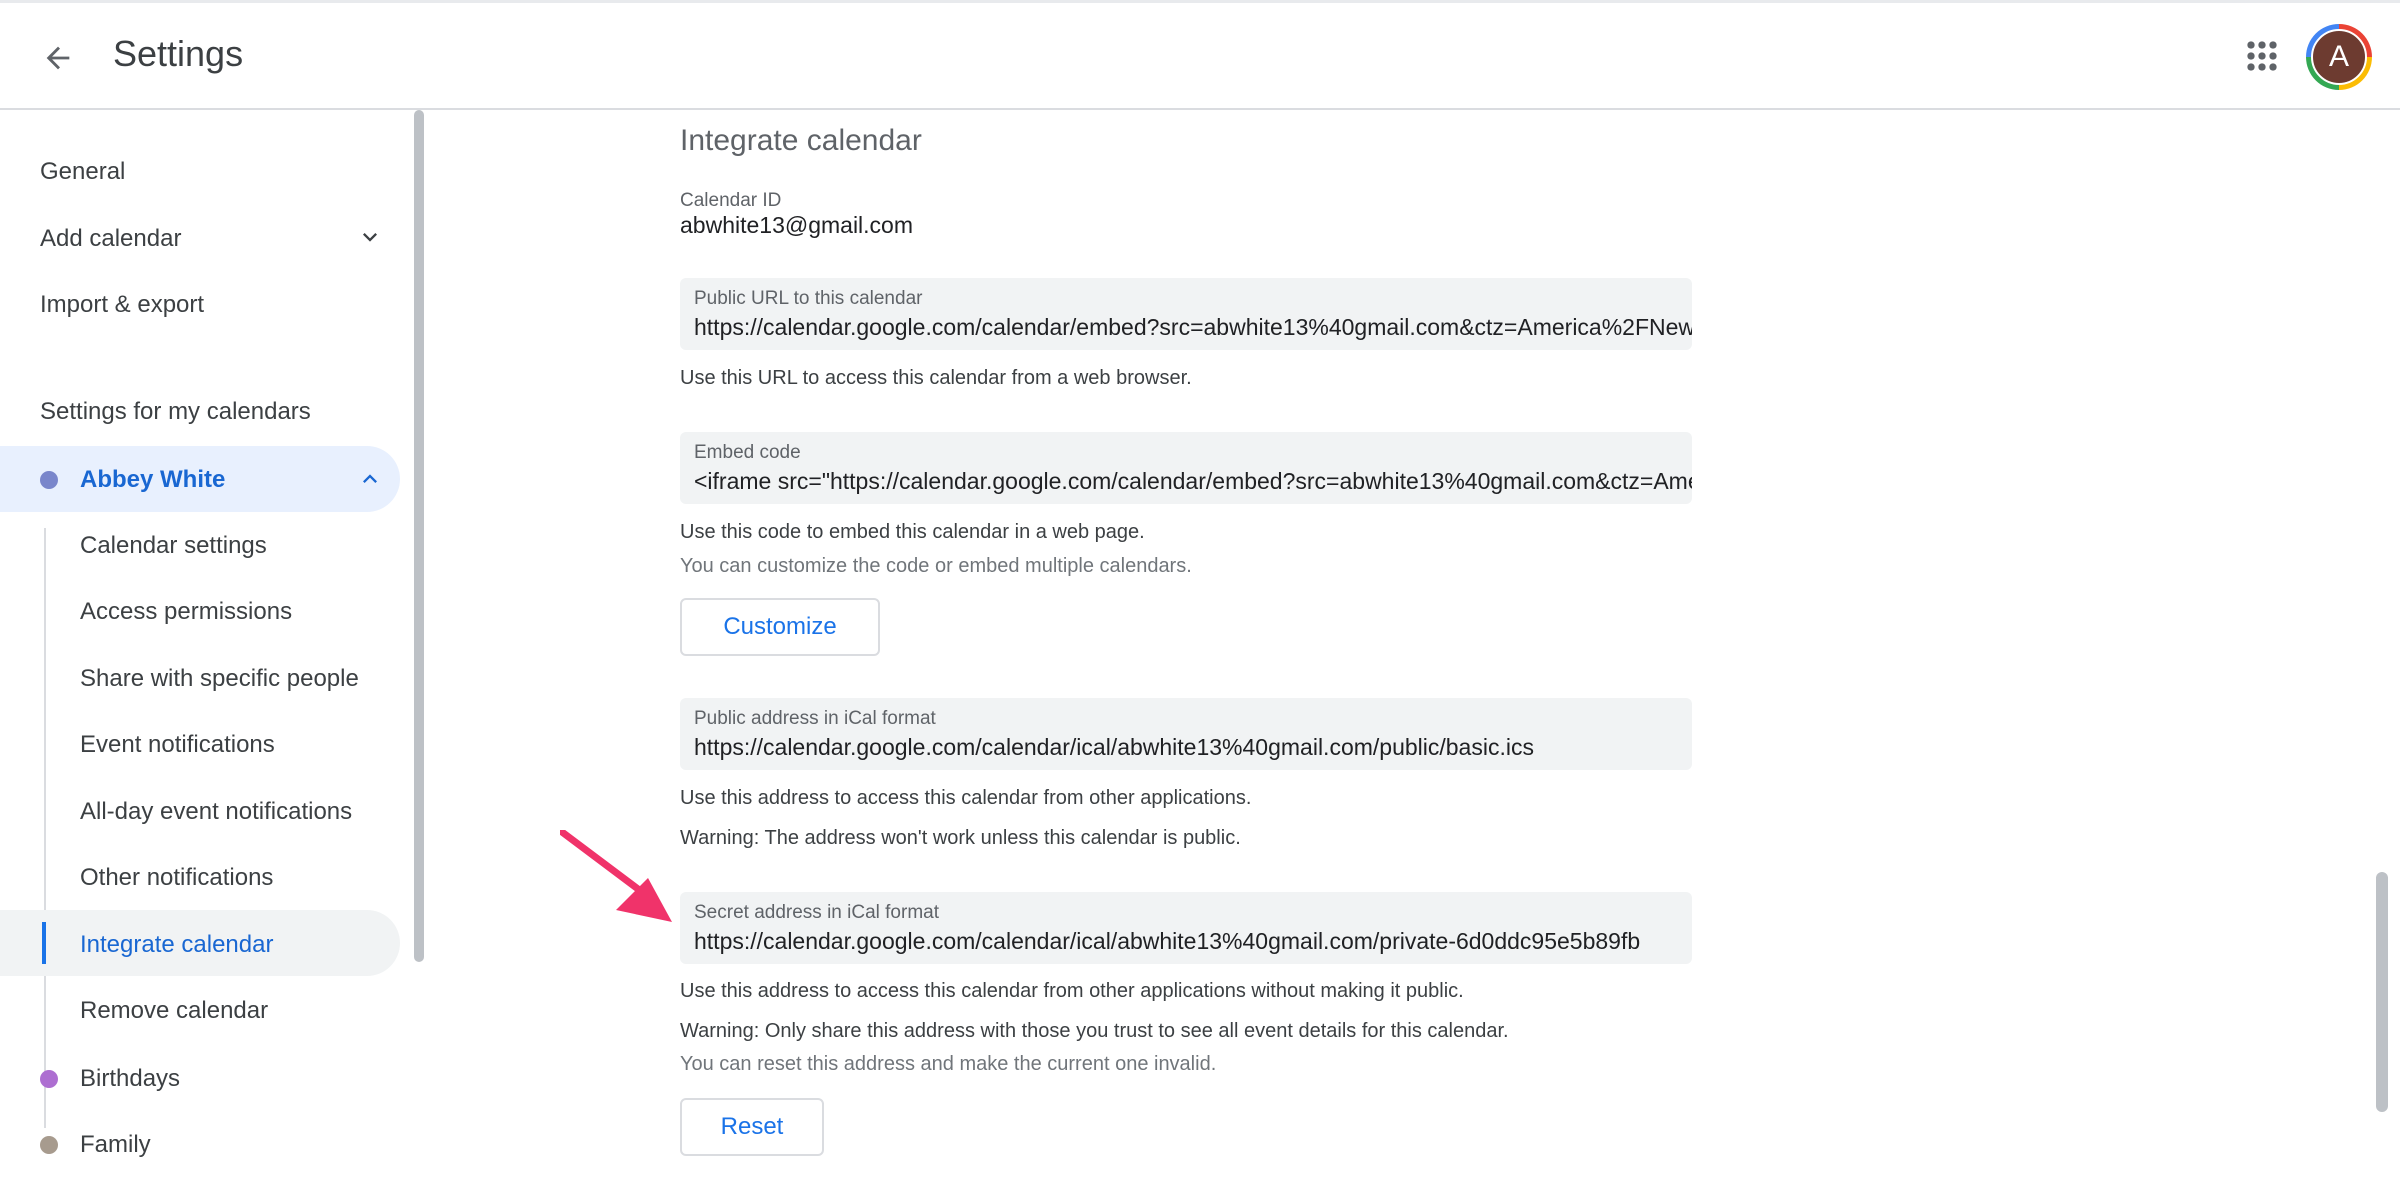  Describe the element at coordinates (616, 876) in the screenshot. I see `annotation-arrow-icon` at that location.